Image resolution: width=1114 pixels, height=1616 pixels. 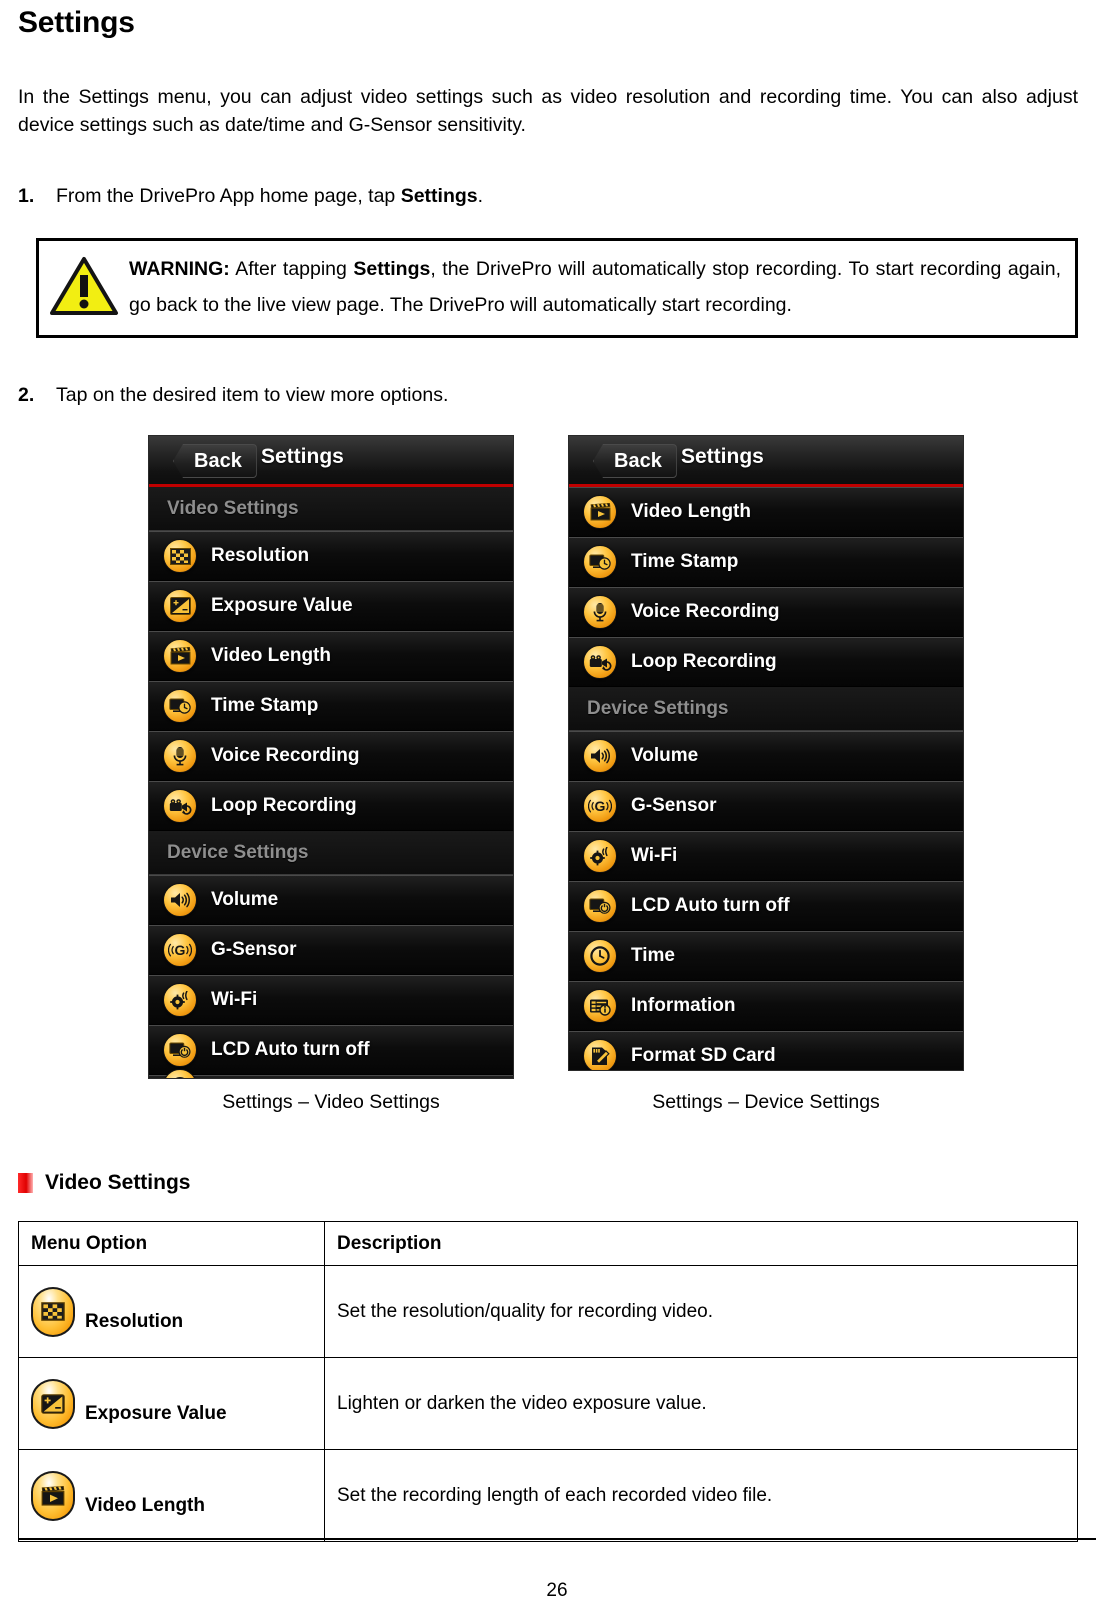 What do you see at coordinates (179, 269) in the screenshot?
I see `warning-label: WARNING:` at bounding box center [179, 269].